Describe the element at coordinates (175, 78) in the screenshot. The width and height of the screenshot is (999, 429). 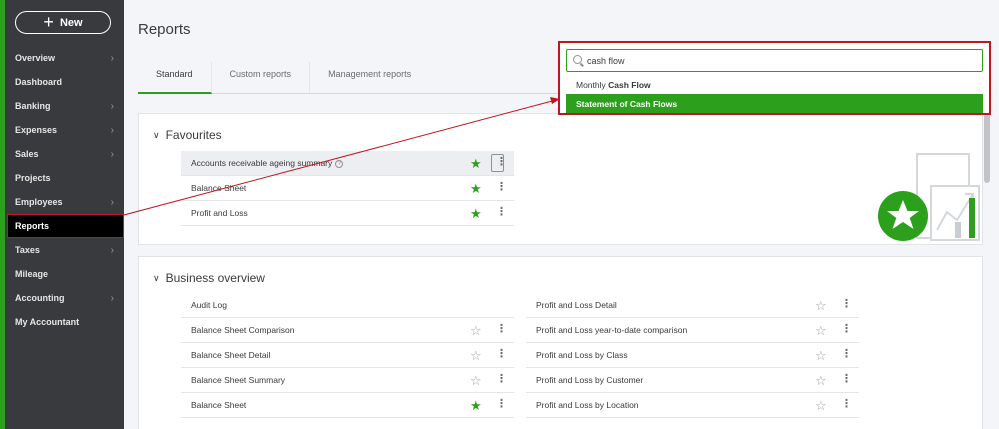
I see `tab-standard: Standard` at that location.